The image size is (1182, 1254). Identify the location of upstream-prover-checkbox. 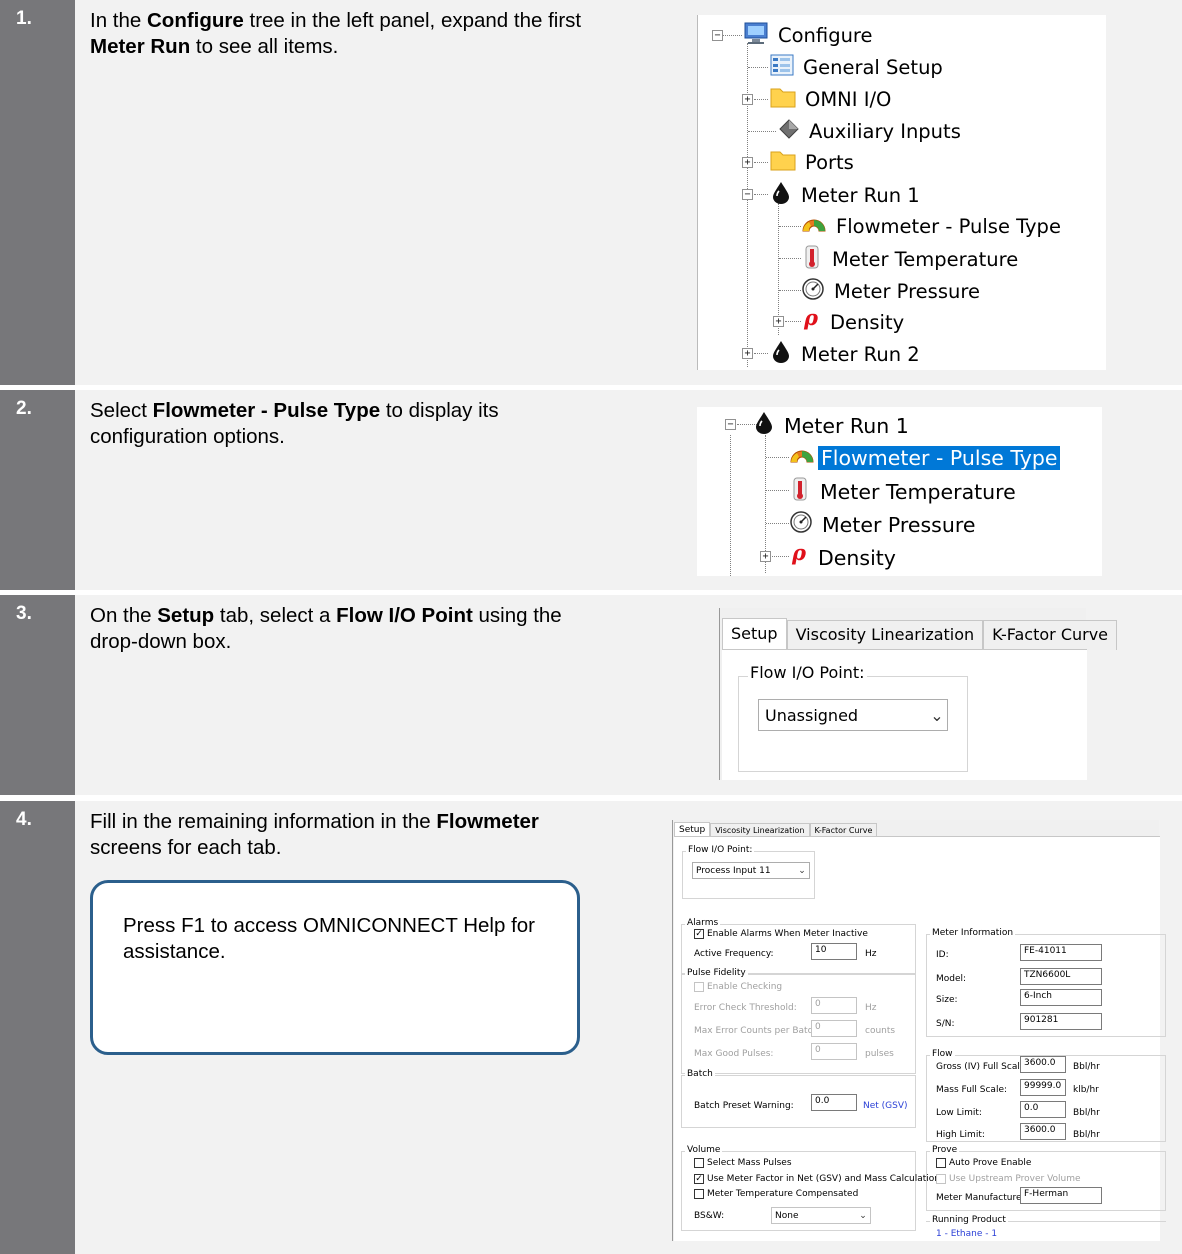
(941, 1179).